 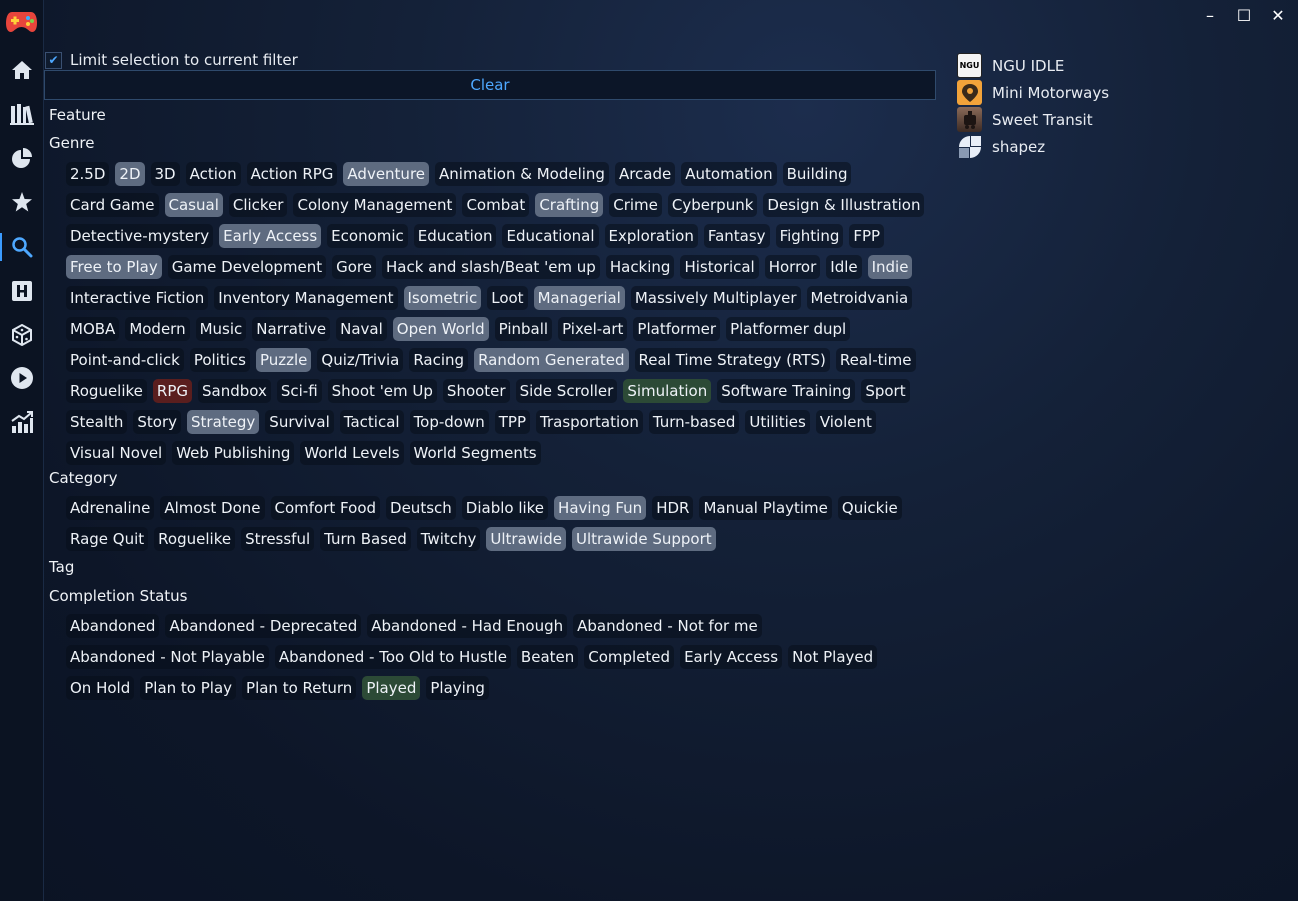 What do you see at coordinates (449, 422) in the screenshot?
I see `filter-chip: Top-down` at bounding box center [449, 422].